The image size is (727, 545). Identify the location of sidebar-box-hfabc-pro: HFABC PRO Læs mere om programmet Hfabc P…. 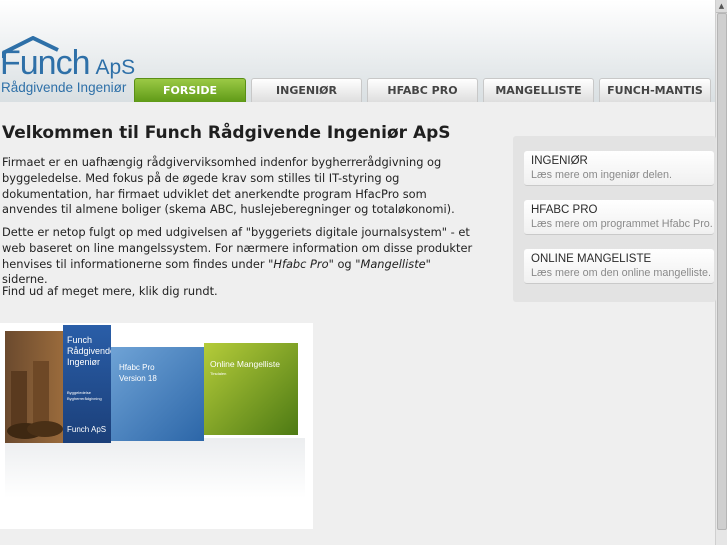
(619, 217).